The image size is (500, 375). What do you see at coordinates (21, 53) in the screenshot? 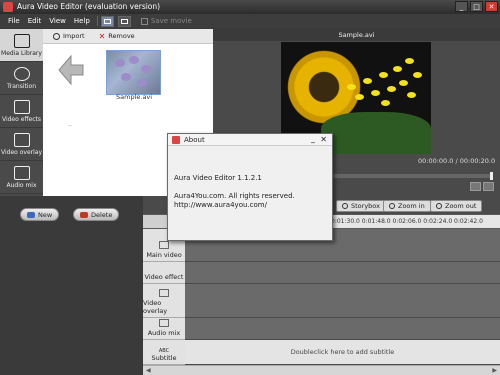
I see `sidebar-item-label: Media Library` at bounding box center [21, 53].